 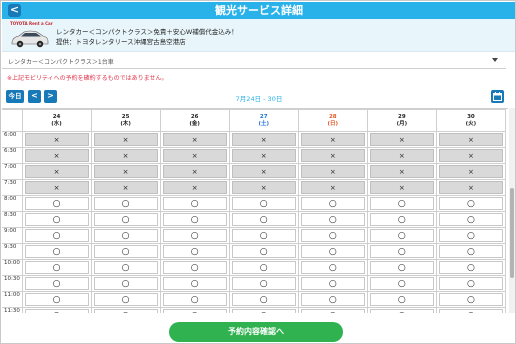 What do you see at coordinates (497, 96) in the screenshot?
I see `calendar-button` at bounding box center [497, 96].